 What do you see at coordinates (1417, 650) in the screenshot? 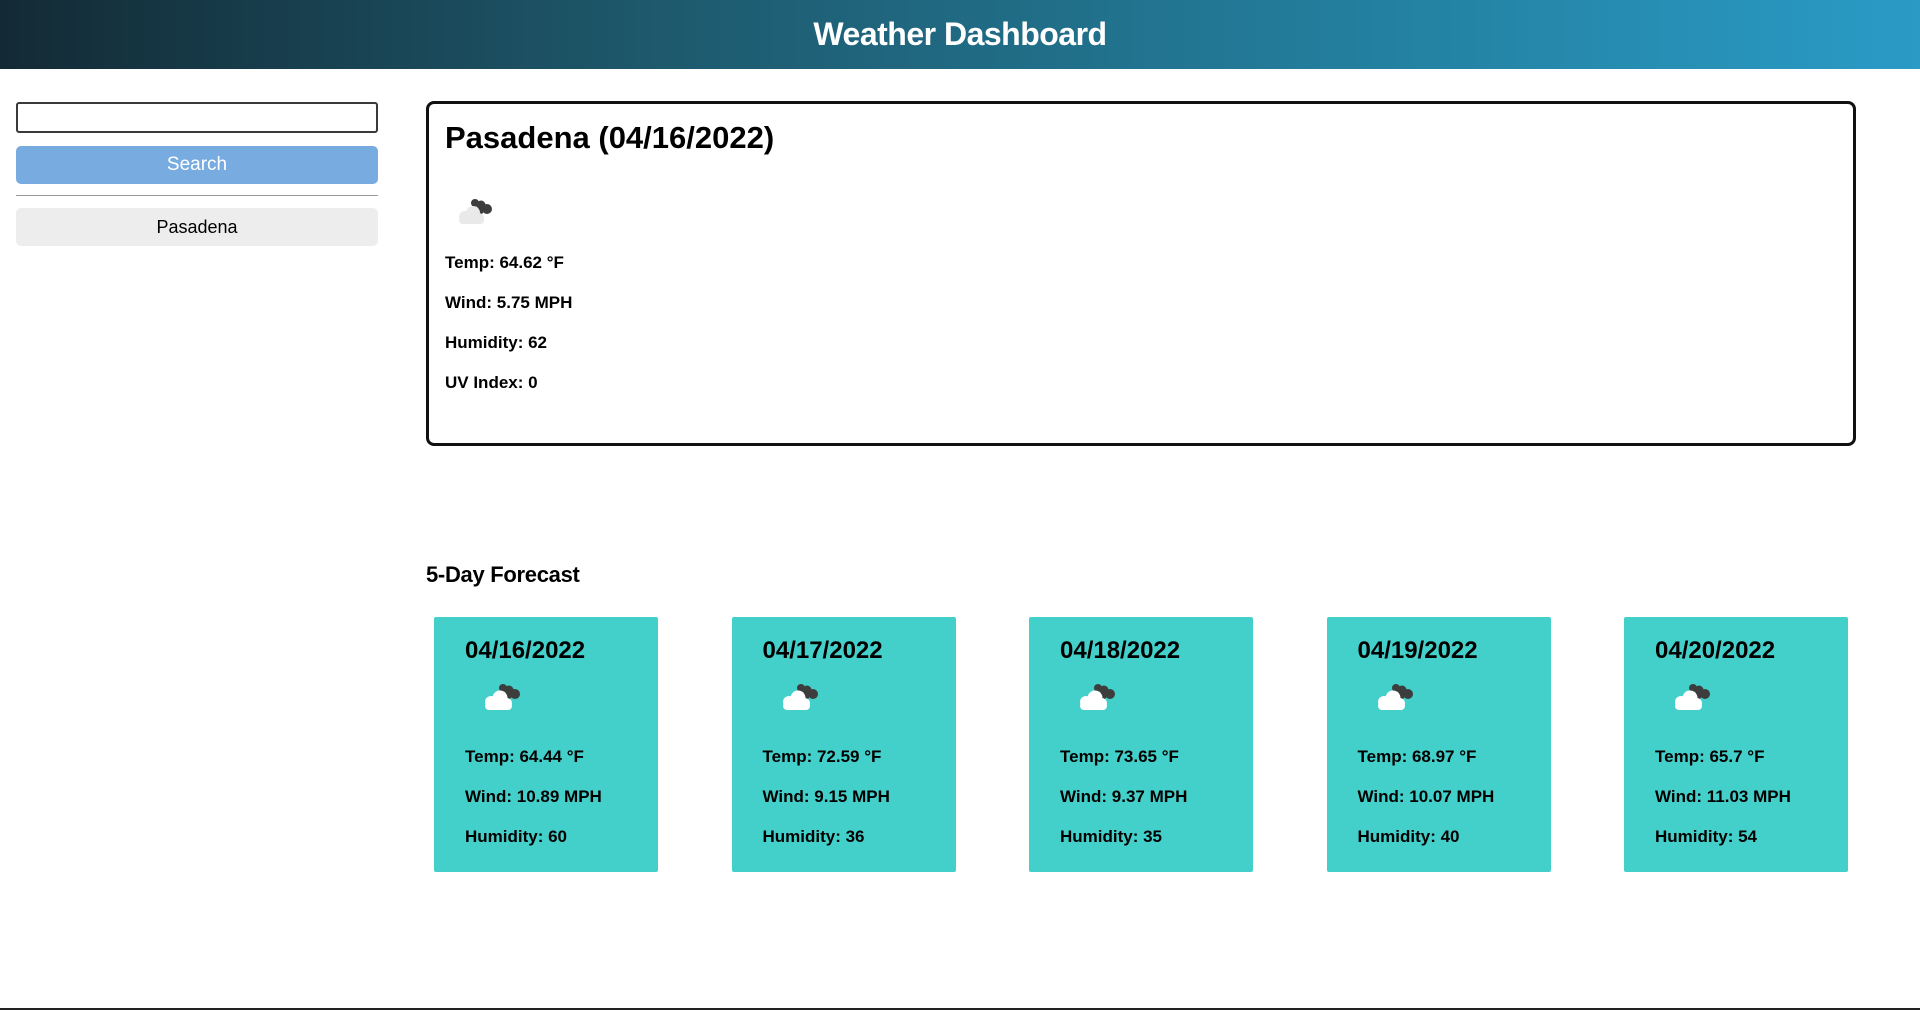
I see `forecast-date: 04/19/2022` at bounding box center [1417, 650].